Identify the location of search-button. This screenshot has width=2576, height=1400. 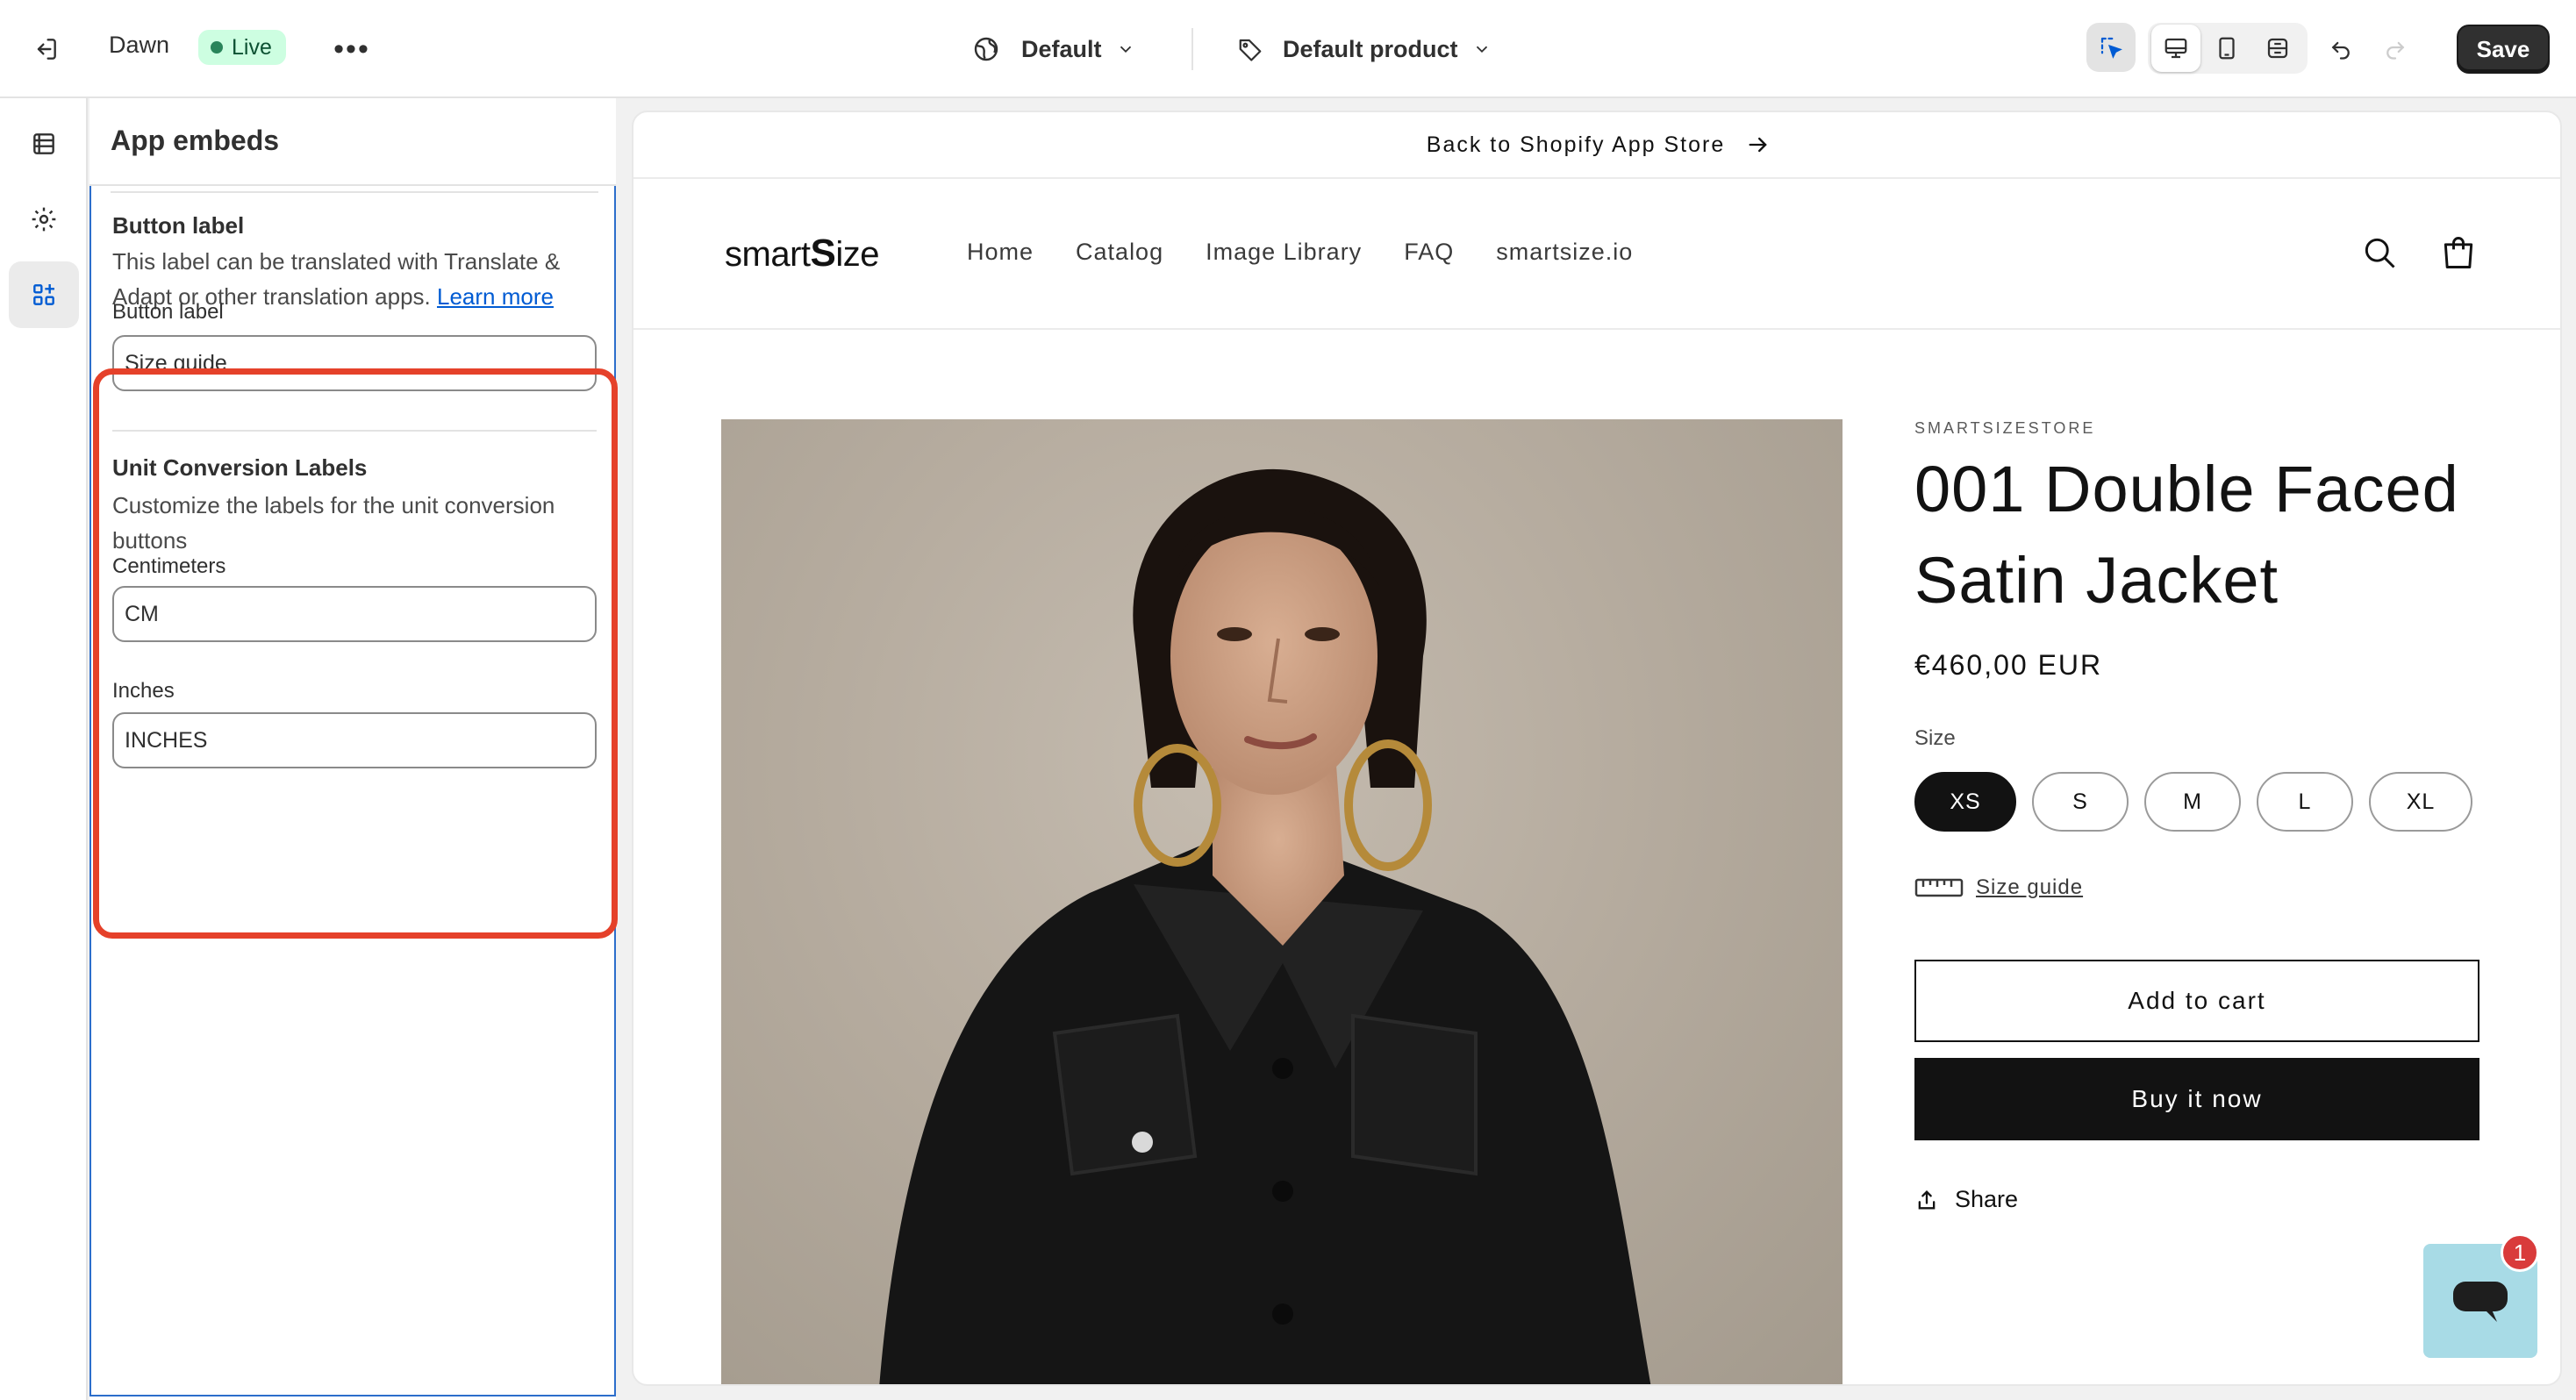
(2379, 253).